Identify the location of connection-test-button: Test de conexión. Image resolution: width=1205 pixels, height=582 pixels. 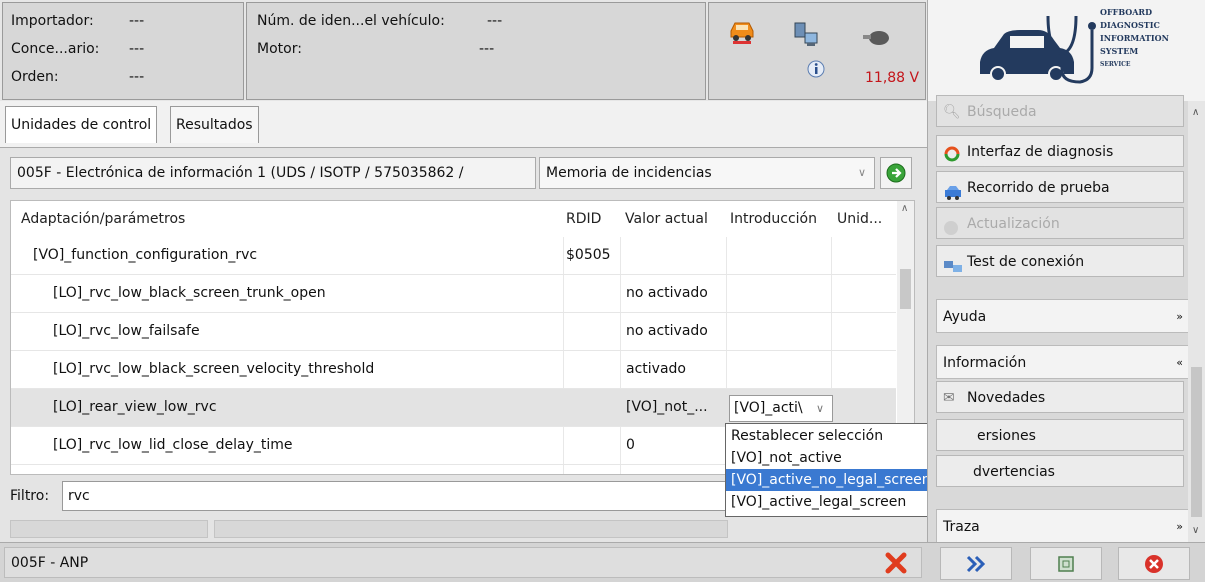
(1060, 261).